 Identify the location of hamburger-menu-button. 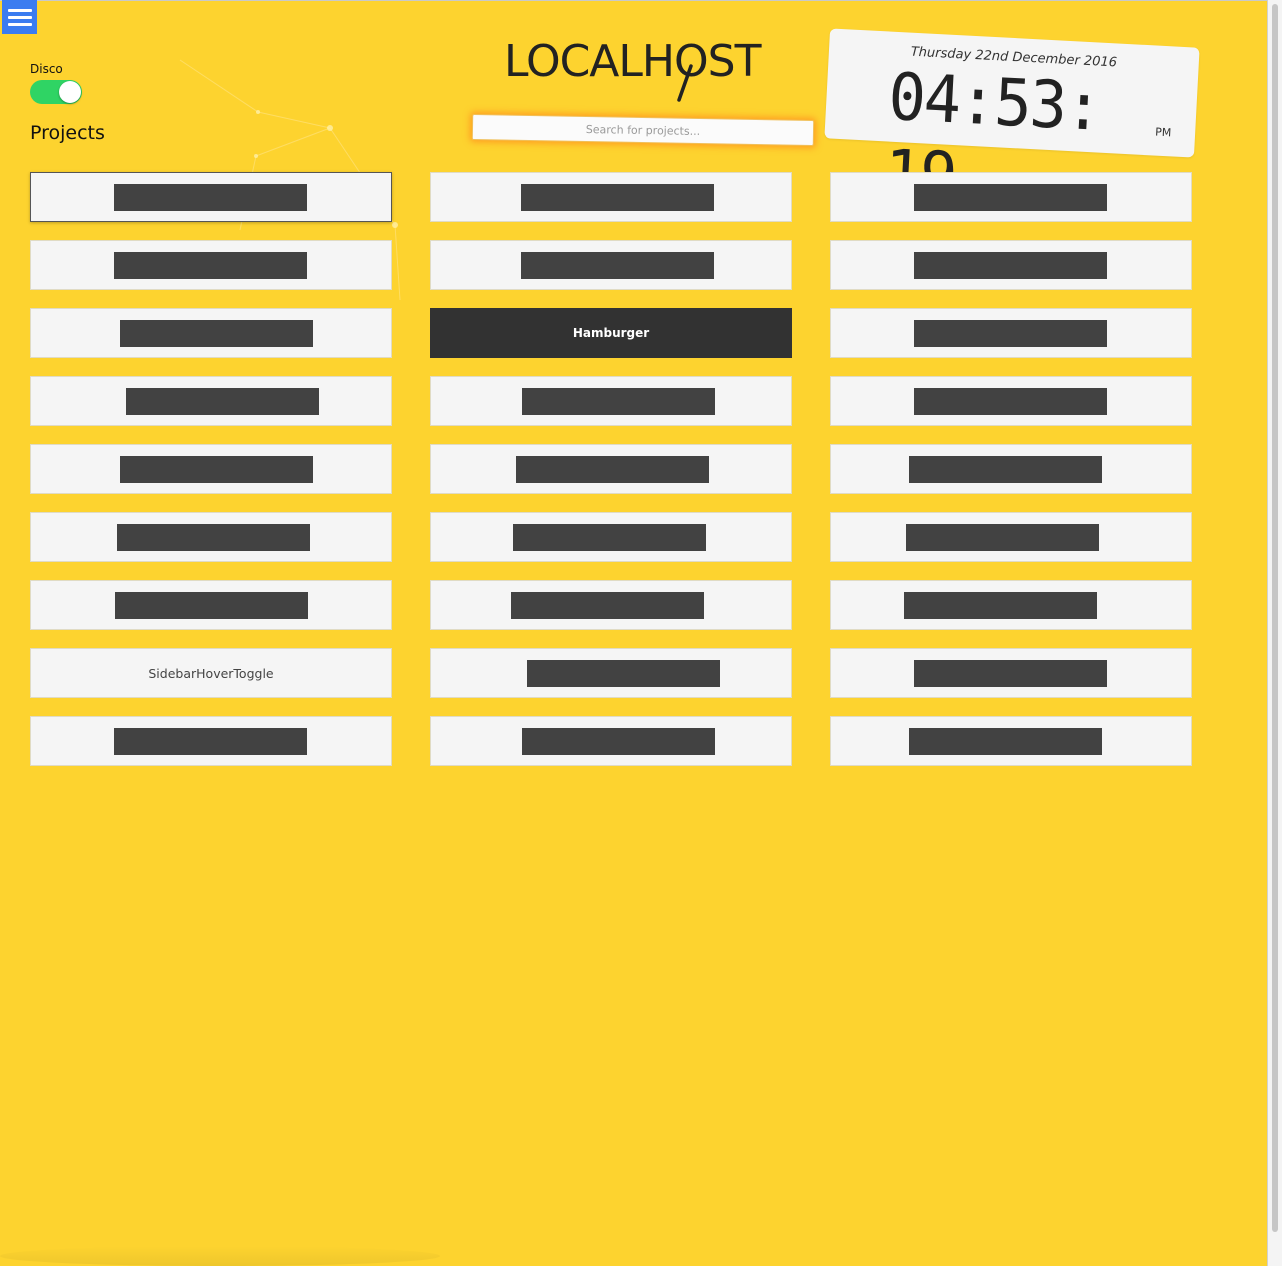
(19, 17).